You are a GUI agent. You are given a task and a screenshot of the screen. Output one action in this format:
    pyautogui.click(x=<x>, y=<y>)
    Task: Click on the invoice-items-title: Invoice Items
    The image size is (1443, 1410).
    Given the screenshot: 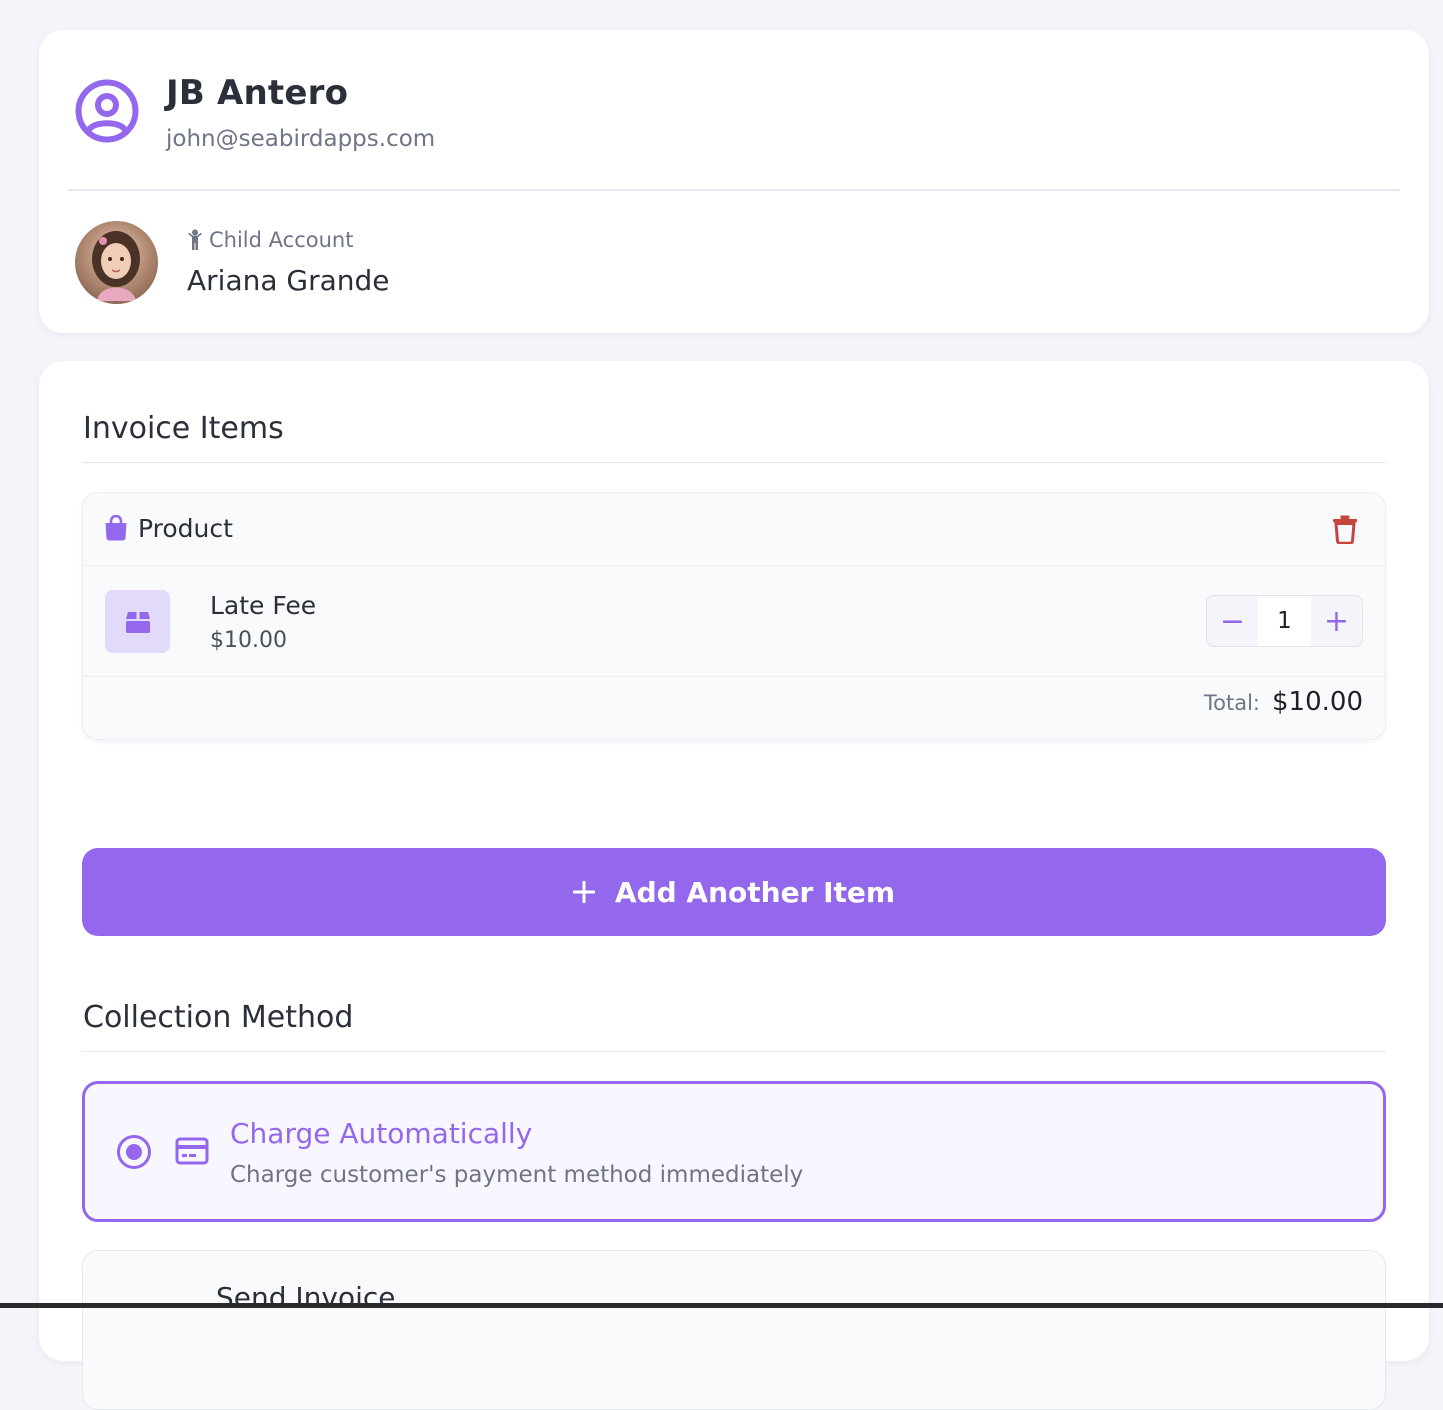 What is the action you would take?
    pyautogui.click(x=183, y=428)
    